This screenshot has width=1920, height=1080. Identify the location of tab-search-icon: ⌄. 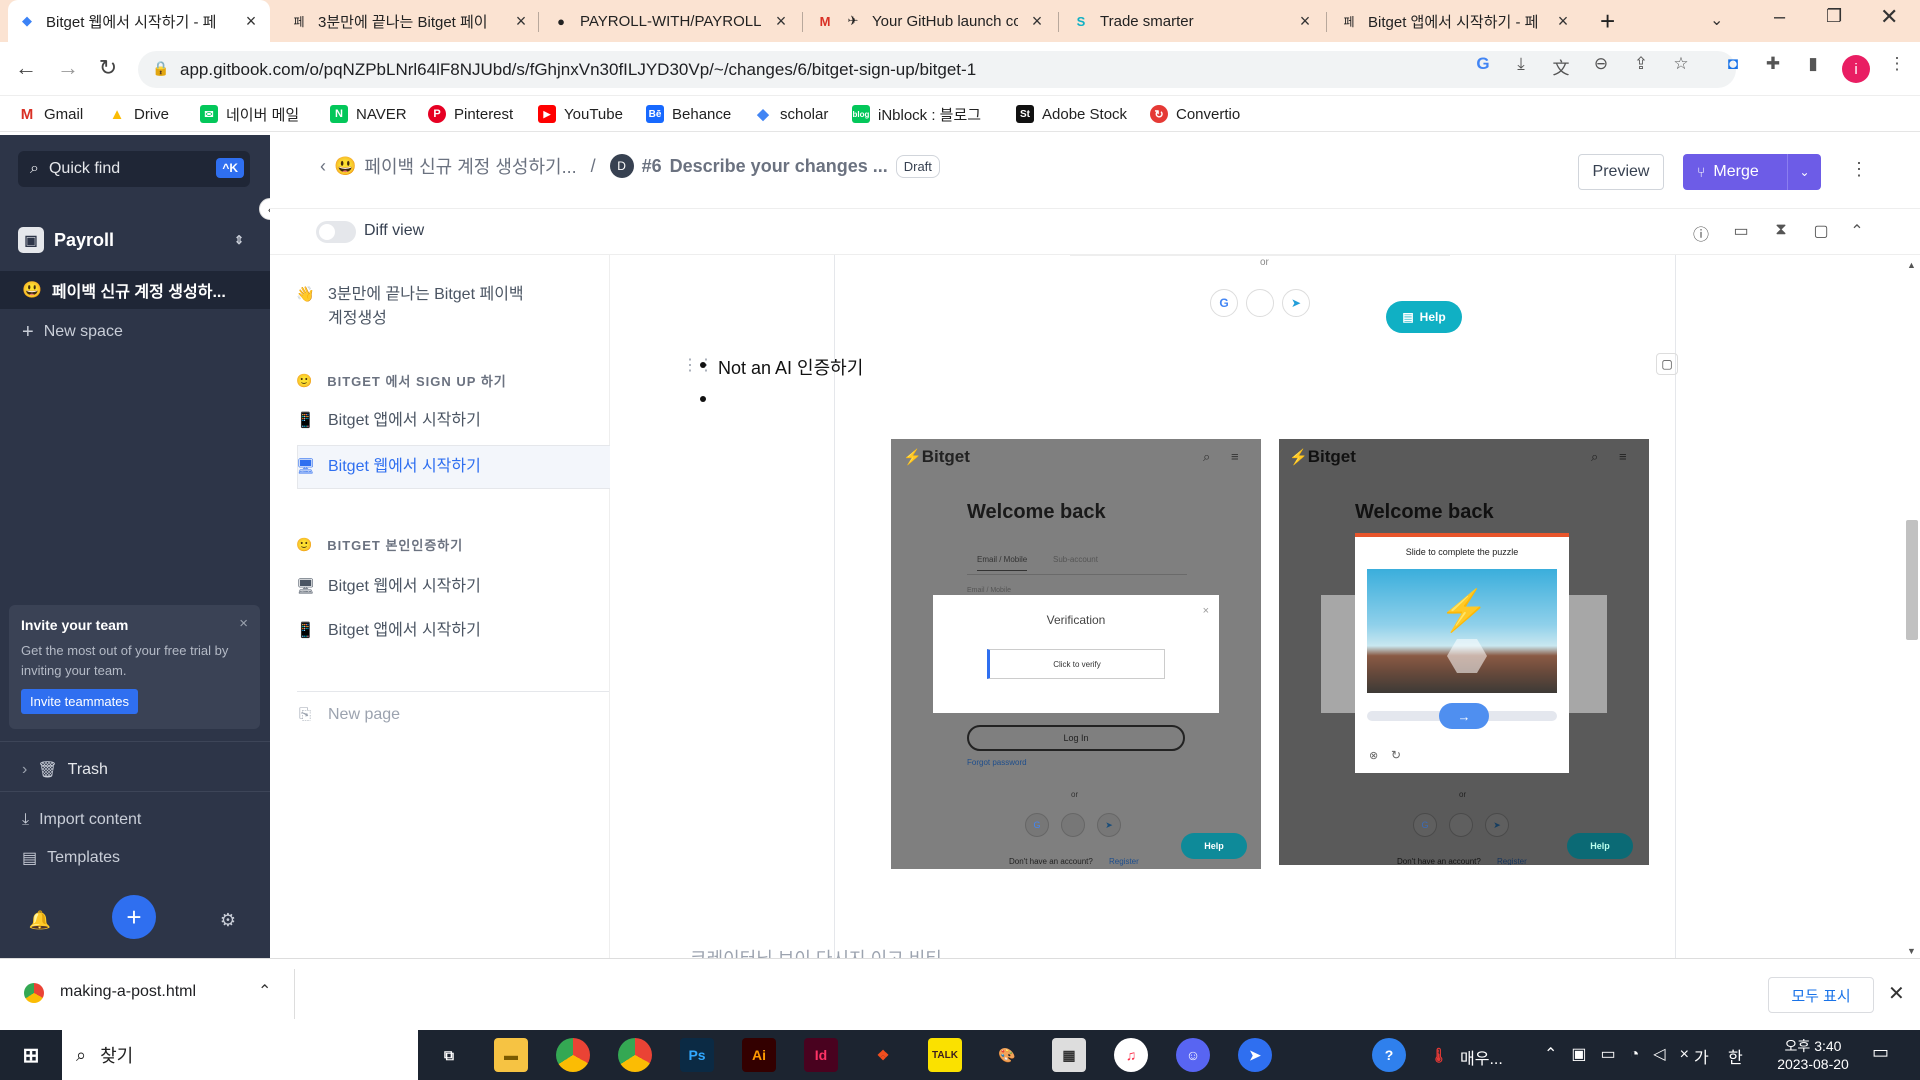
(1716, 20).